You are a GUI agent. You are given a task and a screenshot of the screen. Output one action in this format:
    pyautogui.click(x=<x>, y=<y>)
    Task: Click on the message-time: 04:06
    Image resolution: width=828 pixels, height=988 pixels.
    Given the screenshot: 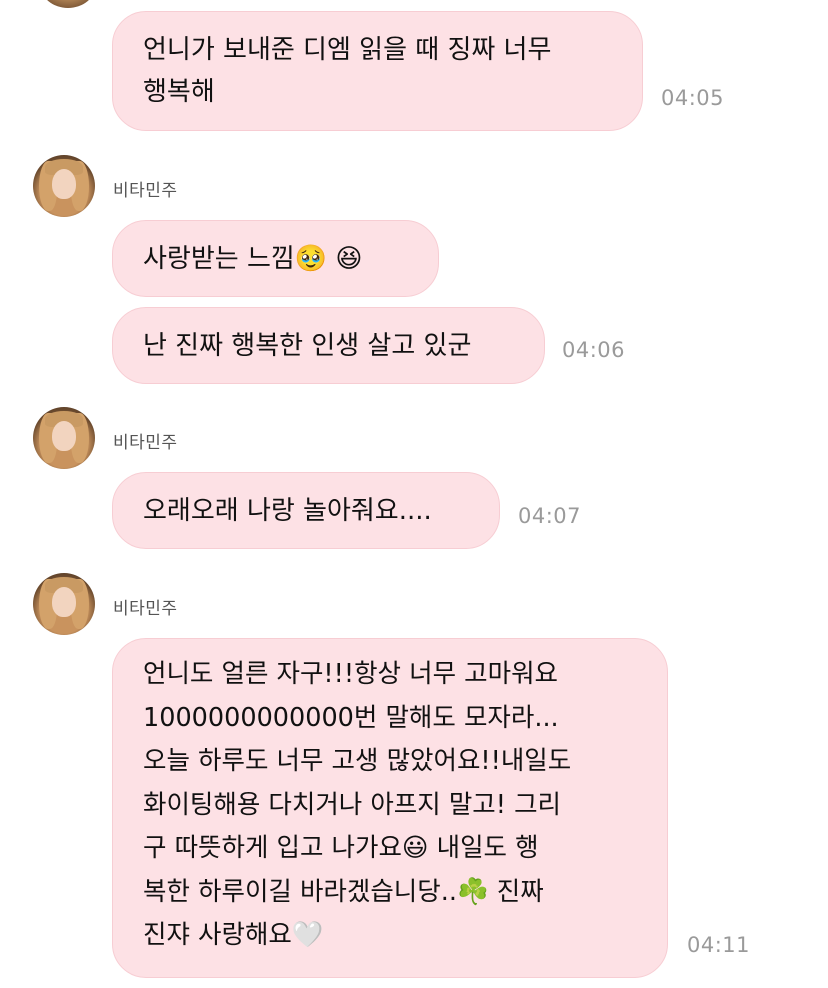 What is the action you would take?
    pyautogui.click(x=594, y=350)
    